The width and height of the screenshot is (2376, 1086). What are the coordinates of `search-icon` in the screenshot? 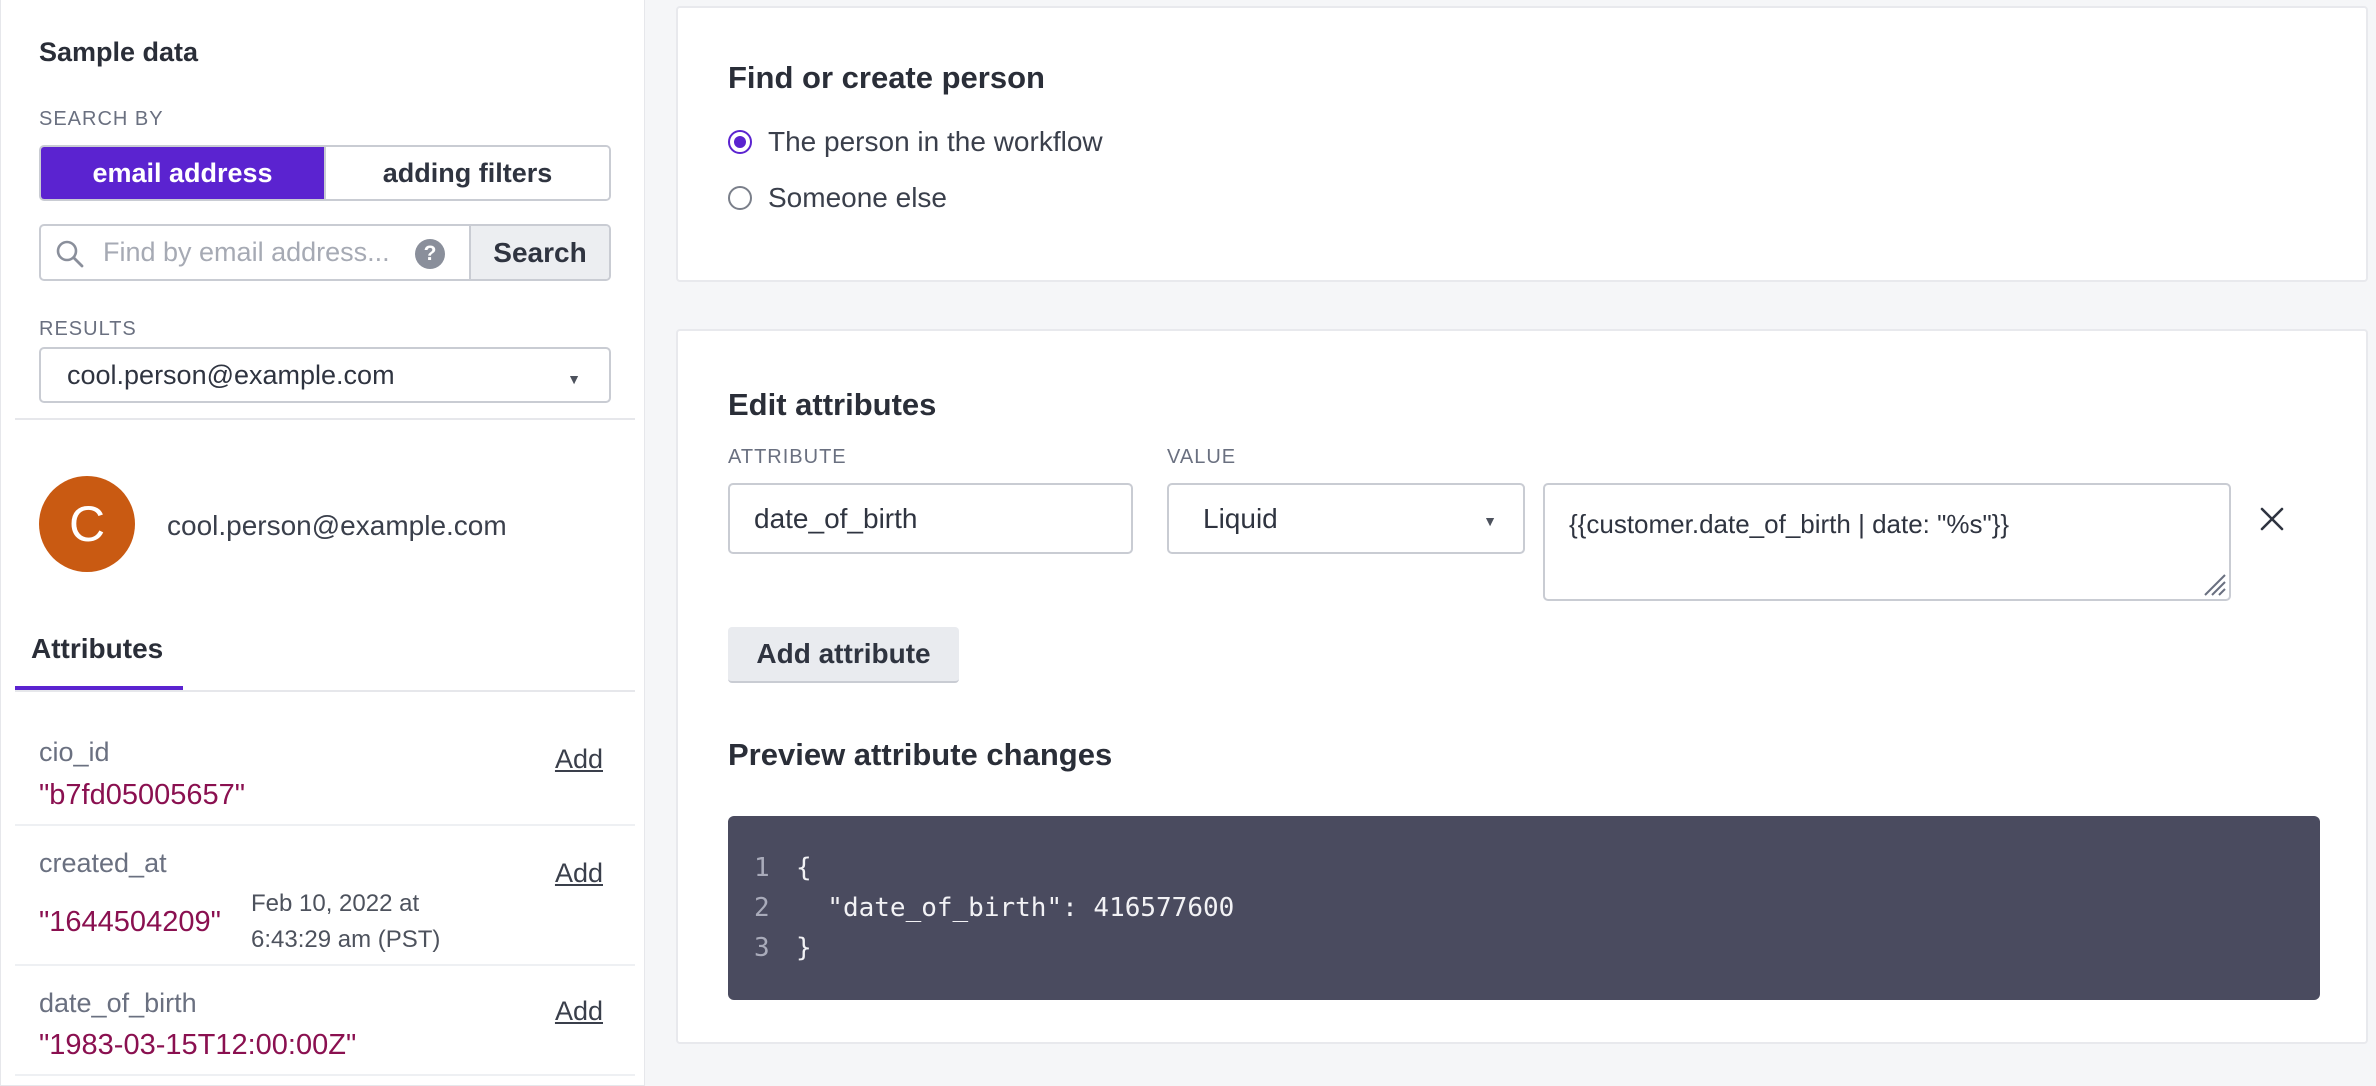 It's located at (70, 254).